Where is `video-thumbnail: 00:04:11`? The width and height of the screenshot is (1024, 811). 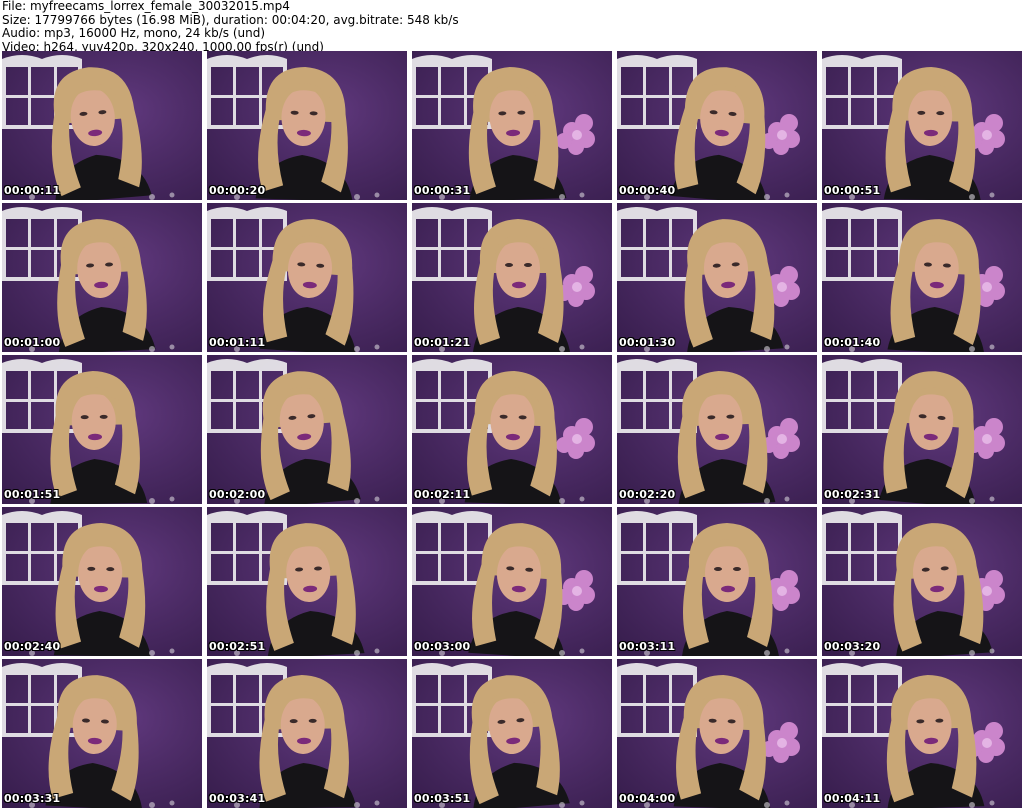
video-thumbnail: 00:04:11 is located at coordinates (922, 733).